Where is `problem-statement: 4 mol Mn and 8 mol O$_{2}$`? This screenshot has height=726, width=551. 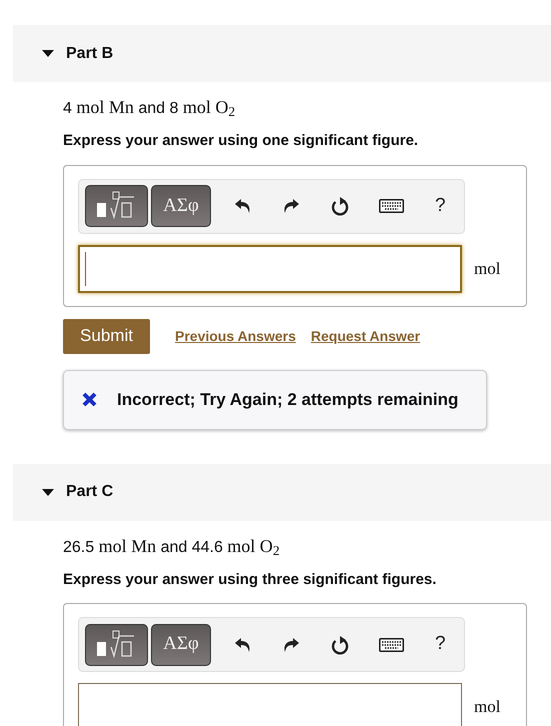
problem-statement: 4 mol Mn and 8 mol O$_{2}$ is located at coordinates (149, 108).